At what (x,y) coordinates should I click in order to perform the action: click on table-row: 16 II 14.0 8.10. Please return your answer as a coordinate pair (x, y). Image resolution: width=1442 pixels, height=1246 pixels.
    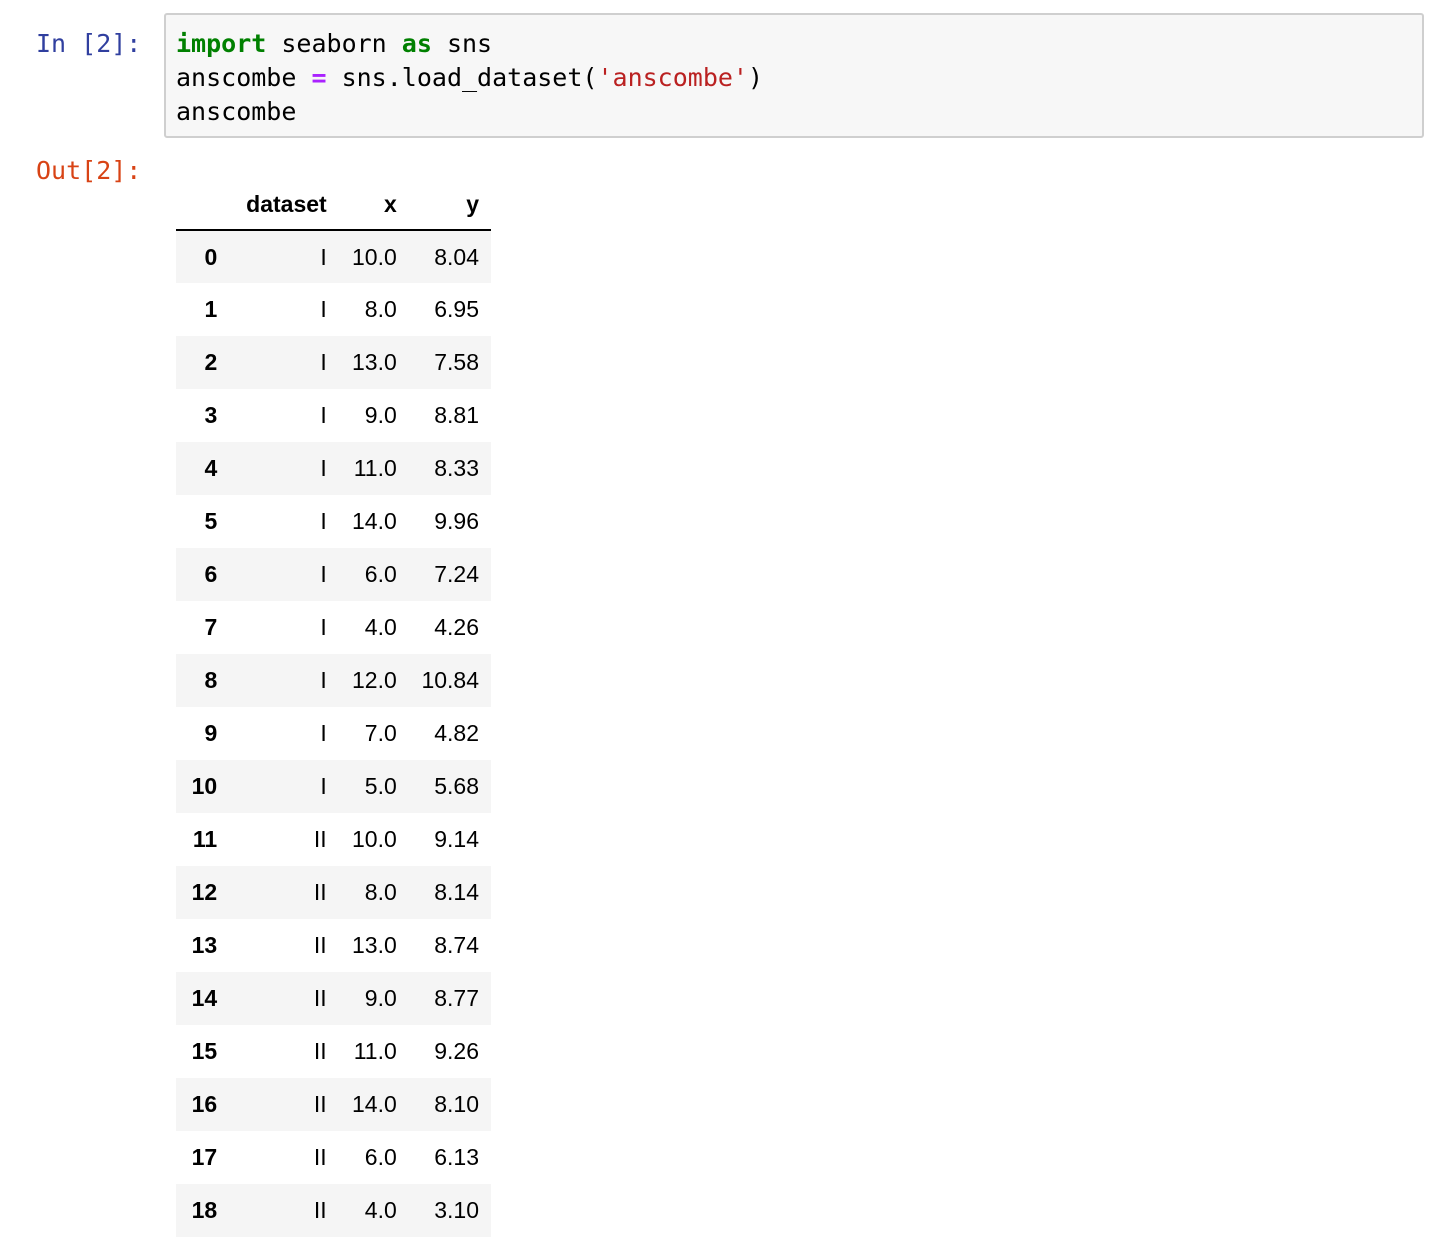
    Looking at the image, I should click on (333, 1104).